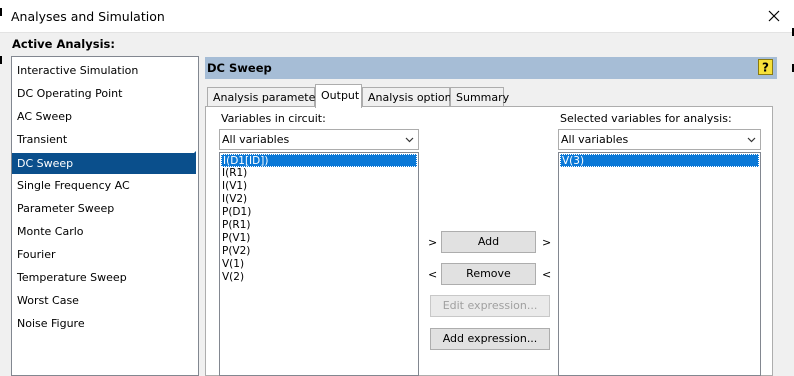 This screenshot has width=794, height=376. I want to click on window-title: Analyses and Simulation, so click(88, 16).